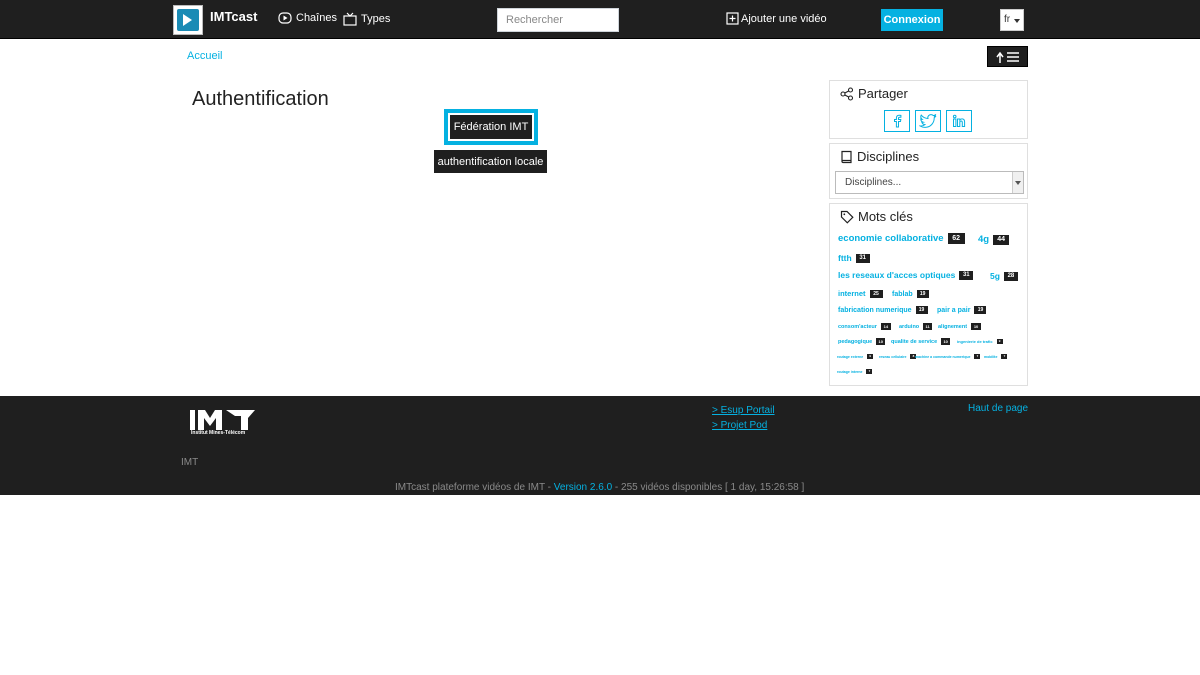 Image resolution: width=1200 pixels, height=675 pixels. Describe the element at coordinates (854, 258) in the screenshot. I see `tag-link: ftth 31` at that location.